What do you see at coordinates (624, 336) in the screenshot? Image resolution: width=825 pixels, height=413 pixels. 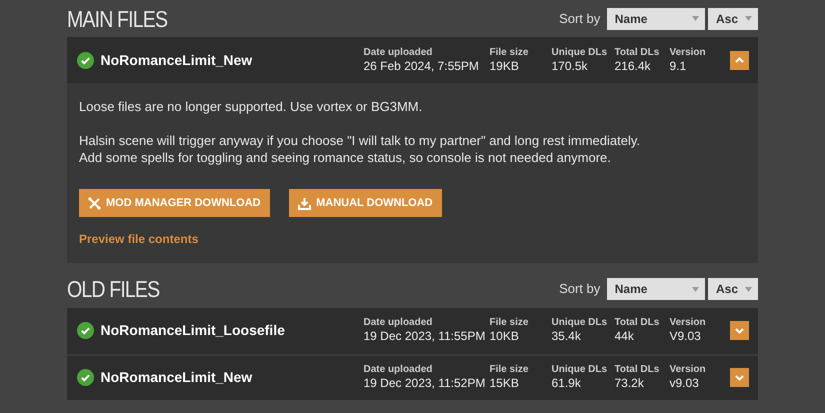 I see `meta-value: 44k` at bounding box center [624, 336].